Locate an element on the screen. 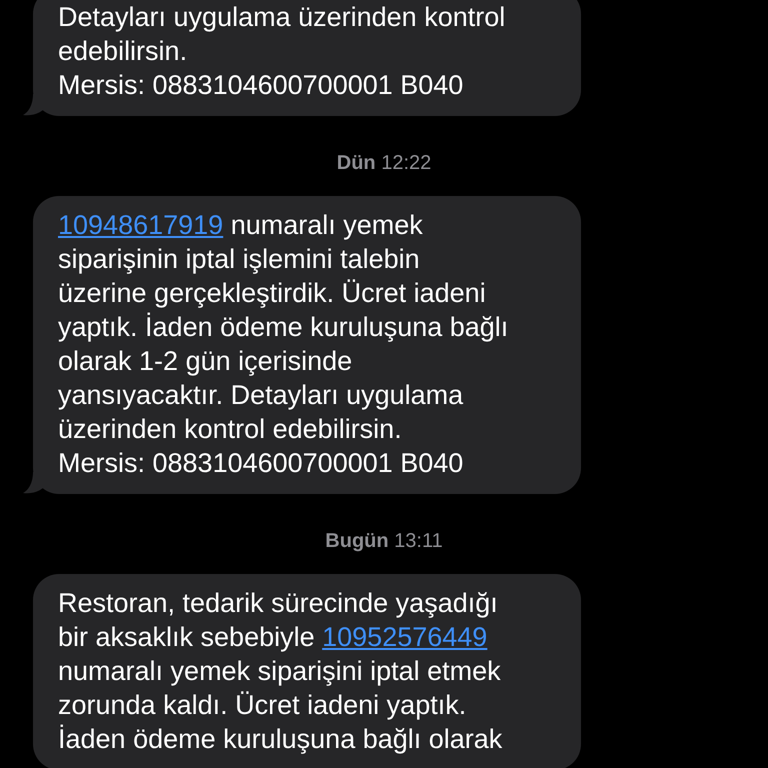  order-number-link: 10948617919 is located at coordinates (141, 225).